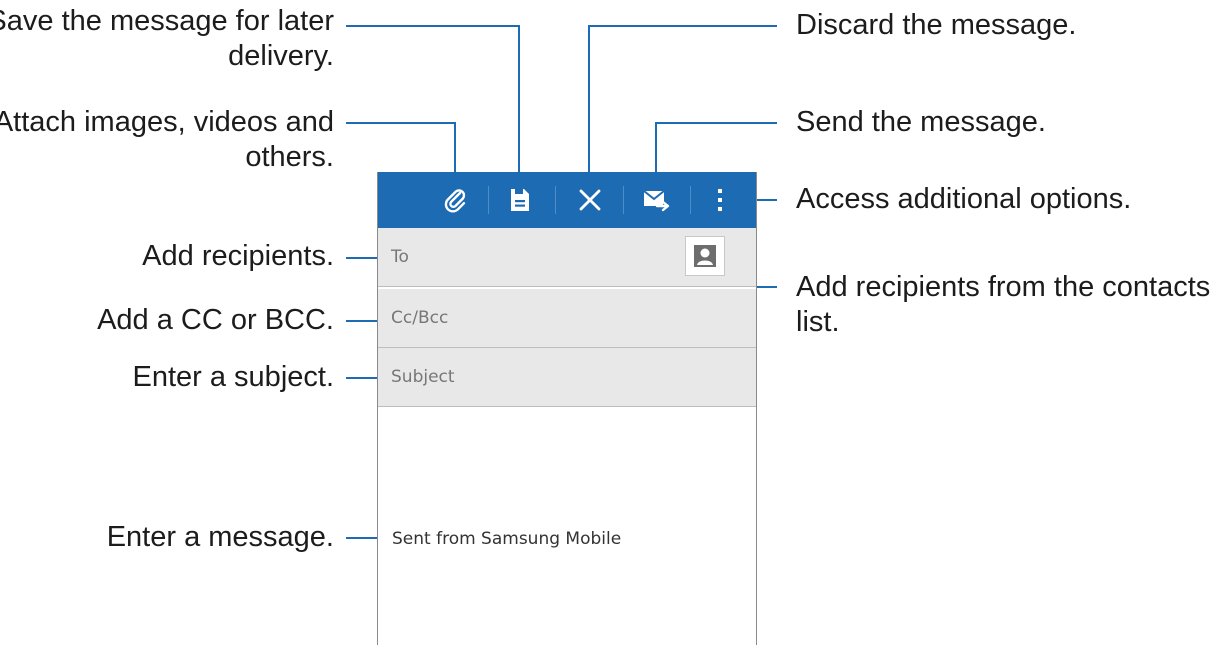 The width and height of the screenshot is (1211, 645). Describe the element at coordinates (420, 318) in the screenshot. I see `cc-bcc-field-placeholder: Cc/Bcc` at that location.